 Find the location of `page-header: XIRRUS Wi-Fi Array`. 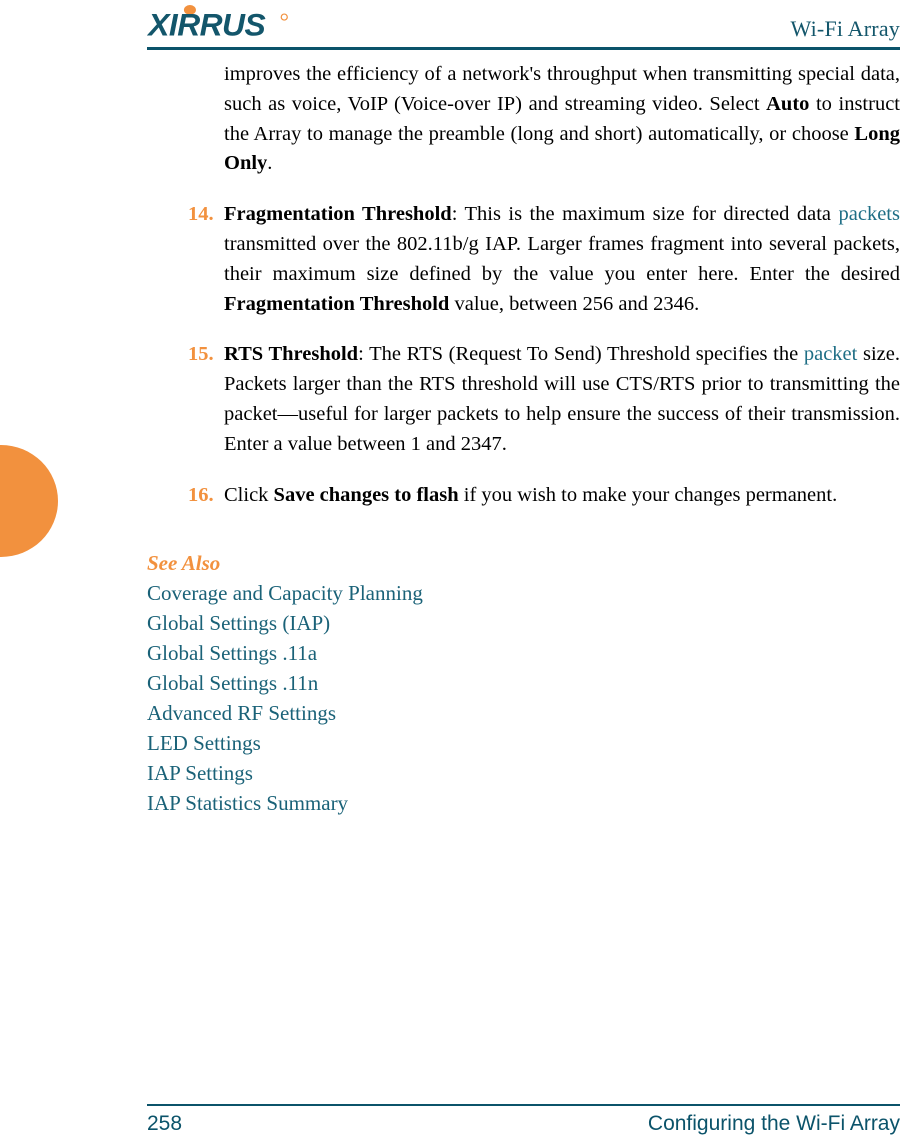

page-header: XIRRUS Wi-Fi Array is located at coordinates (523, 26).